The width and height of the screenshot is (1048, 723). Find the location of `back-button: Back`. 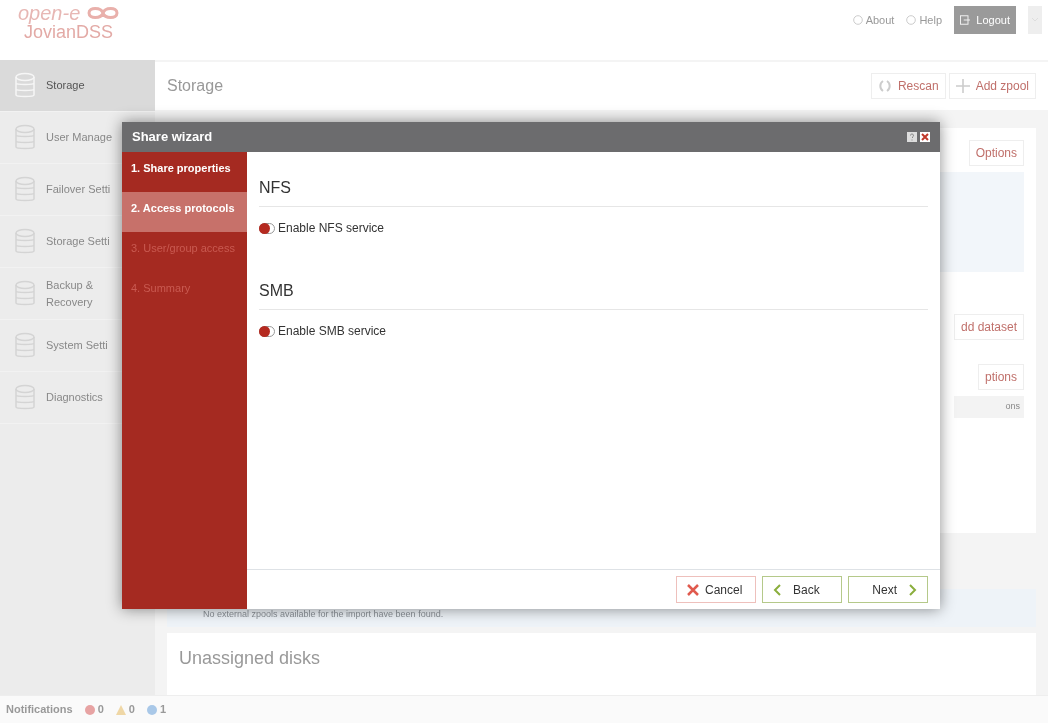

back-button: Back is located at coordinates (802, 589).